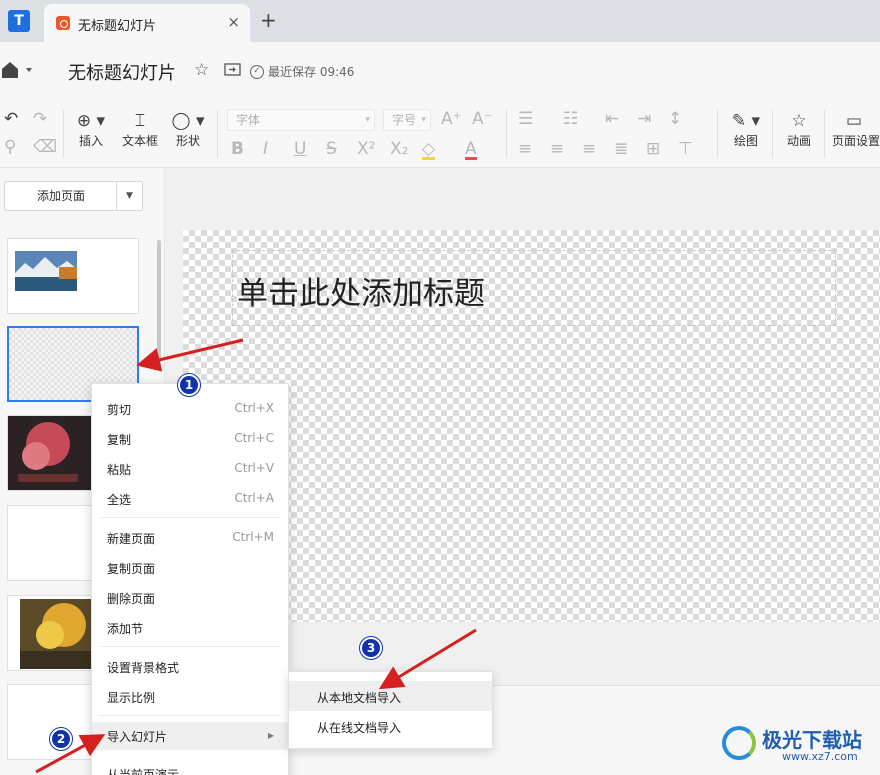 The width and height of the screenshot is (880, 775). What do you see at coordinates (190, 767) in the screenshot?
I see `menu-item-present-from-current: 从当前页演示` at bounding box center [190, 767].